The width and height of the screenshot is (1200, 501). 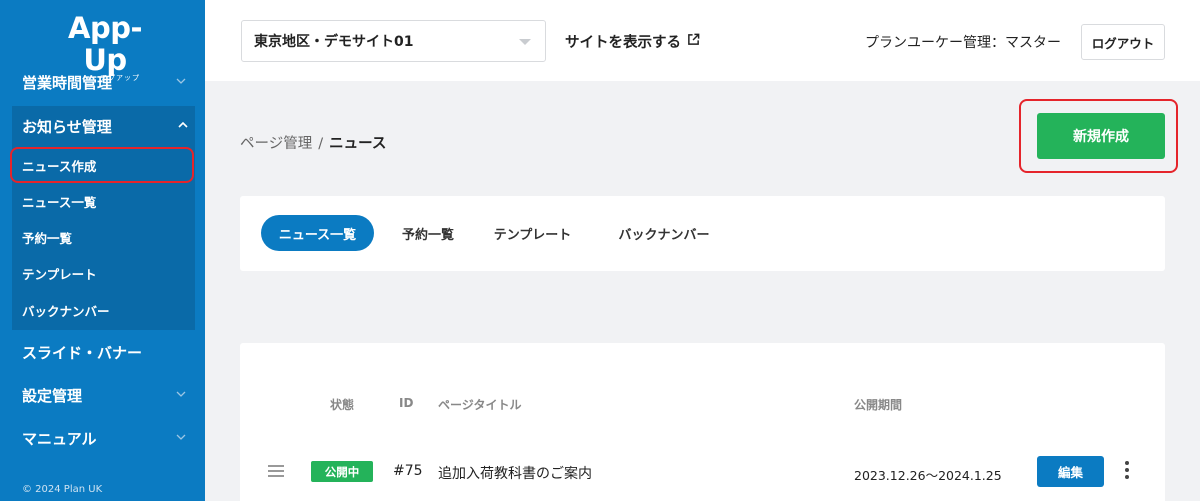 What do you see at coordinates (408, 471) in the screenshot?
I see `row-id: #75` at bounding box center [408, 471].